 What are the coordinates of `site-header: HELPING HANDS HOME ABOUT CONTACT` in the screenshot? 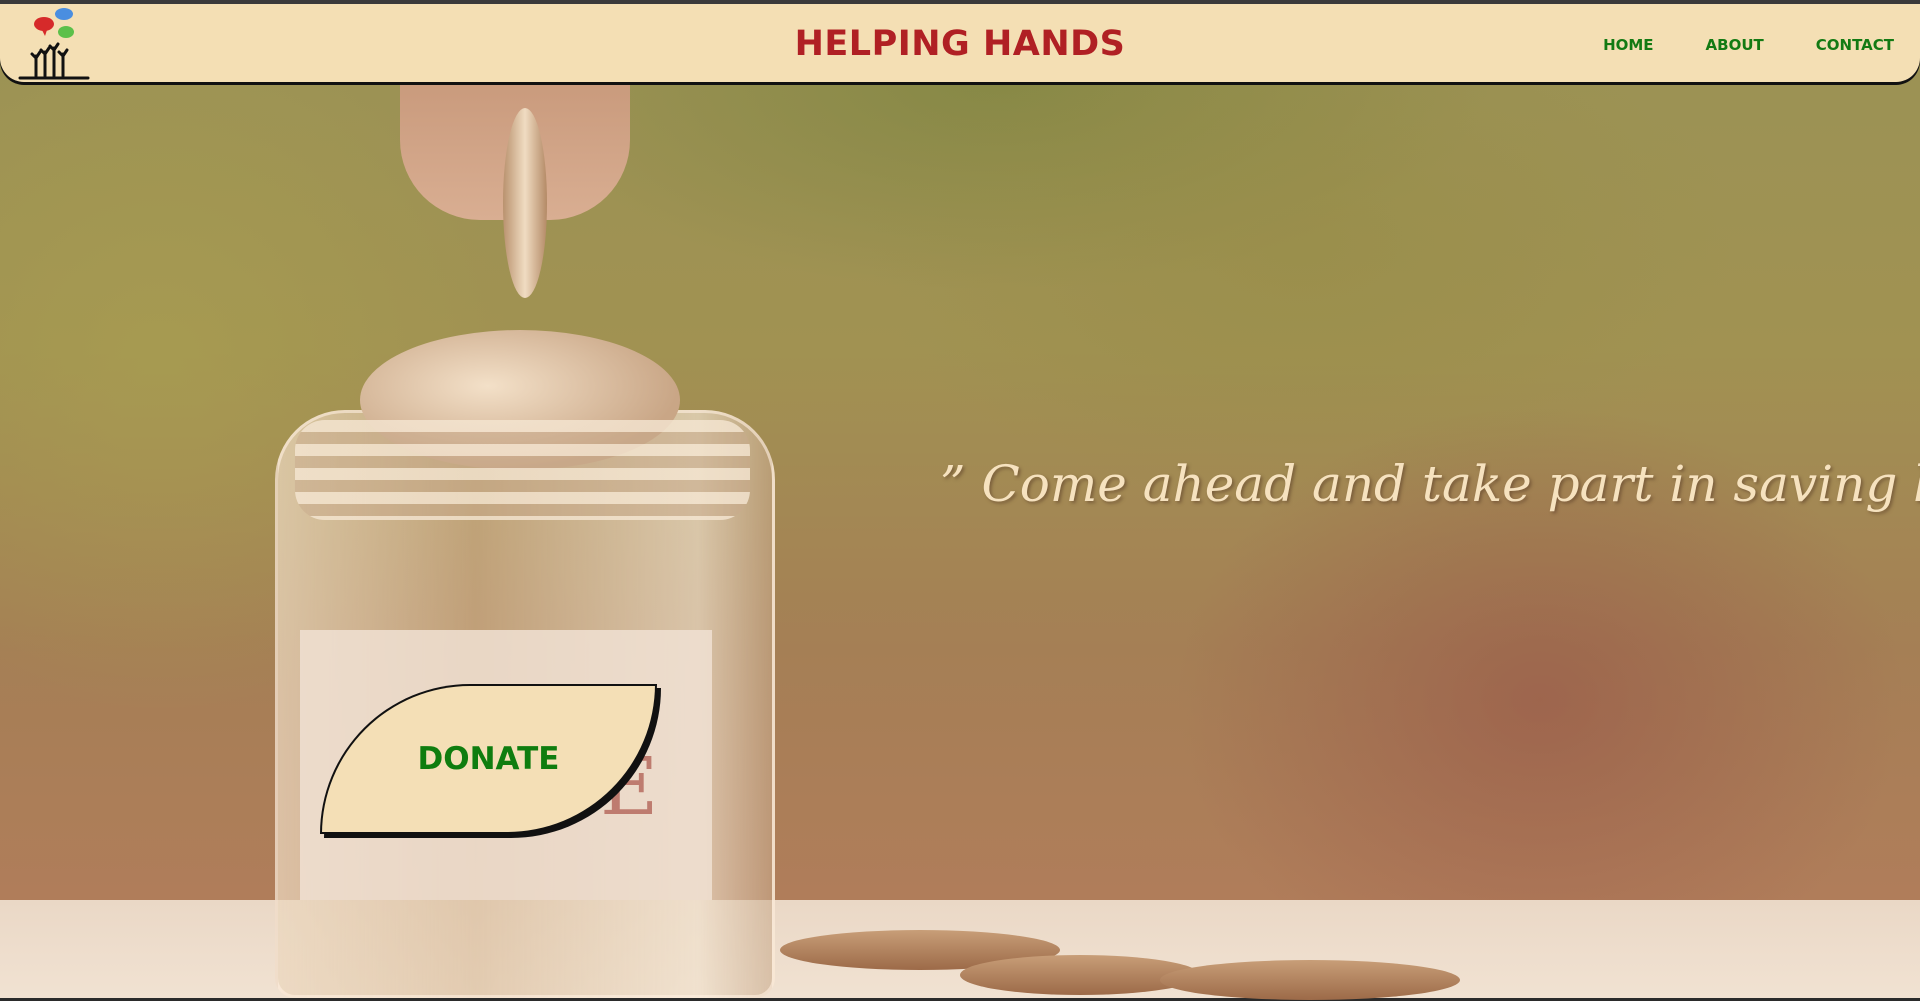 It's located at (960, 43).